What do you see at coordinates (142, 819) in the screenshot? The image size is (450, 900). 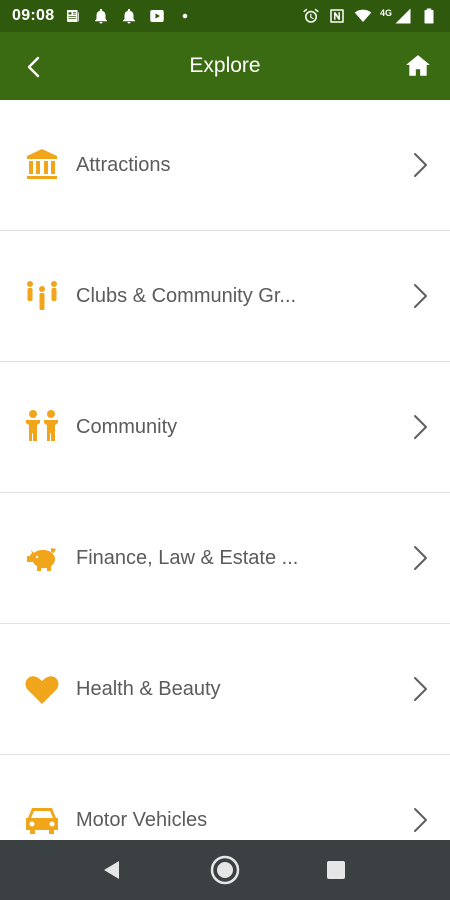 I see `list-item-label: Motor Vehicles` at bounding box center [142, 819].